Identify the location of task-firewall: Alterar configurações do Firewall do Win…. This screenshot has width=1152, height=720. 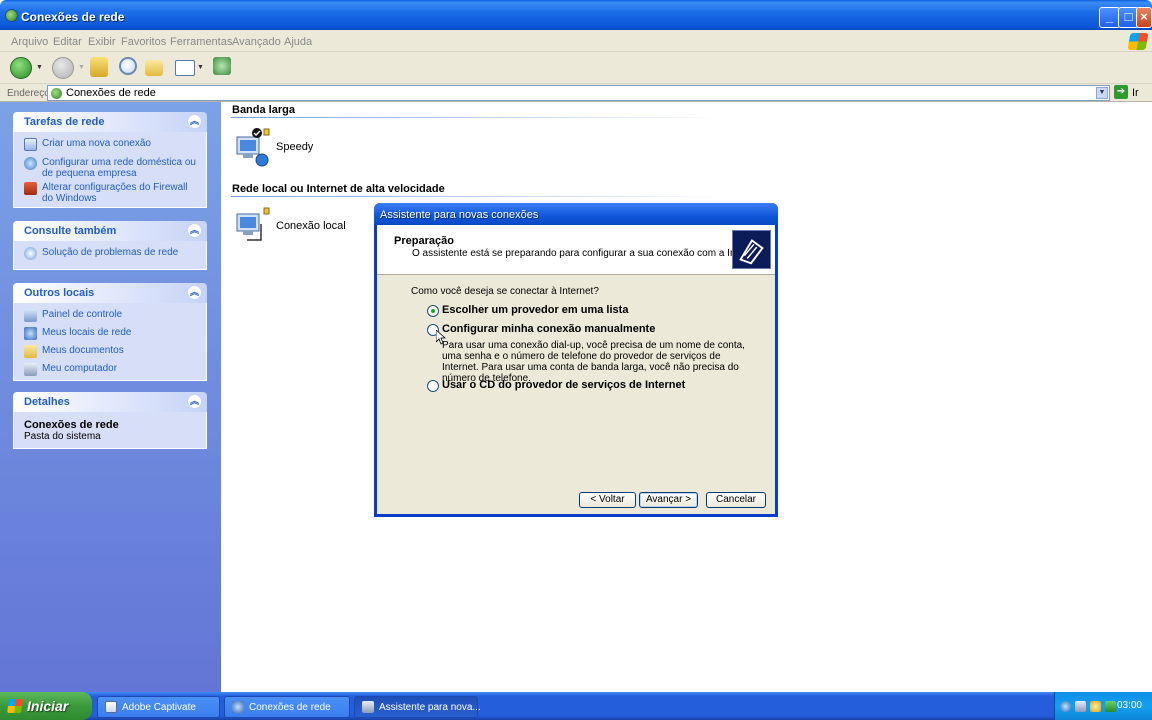
(111, 193).